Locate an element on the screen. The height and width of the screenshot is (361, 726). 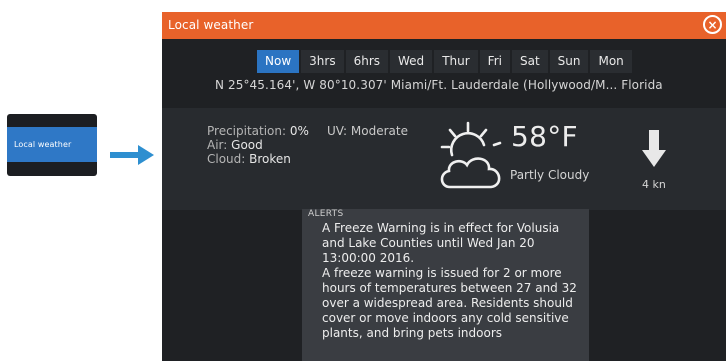
wind-speed: 4 kn is located at coordinates (654, 184).